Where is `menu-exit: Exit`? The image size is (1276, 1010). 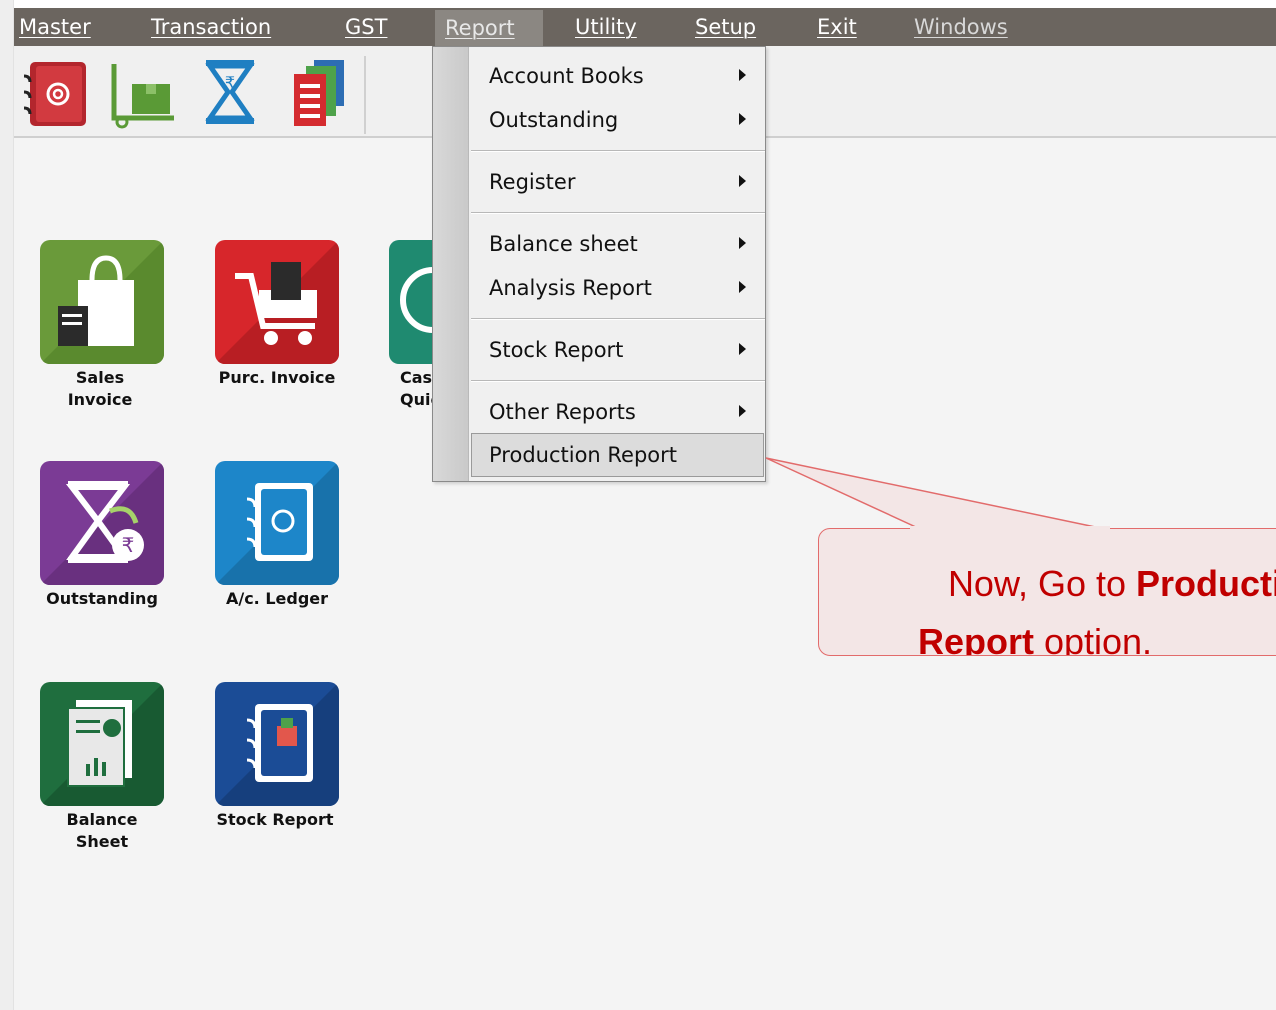
menu-exit: Exit is located at coordinates (837, 27).